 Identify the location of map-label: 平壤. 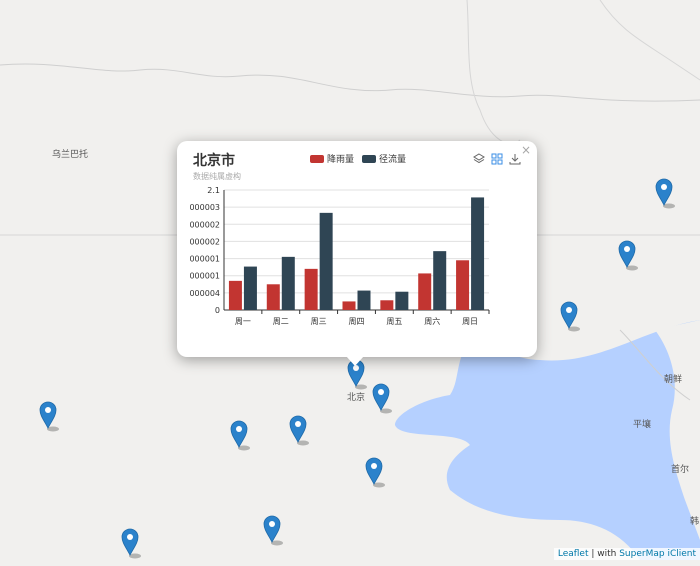
(642, 425).